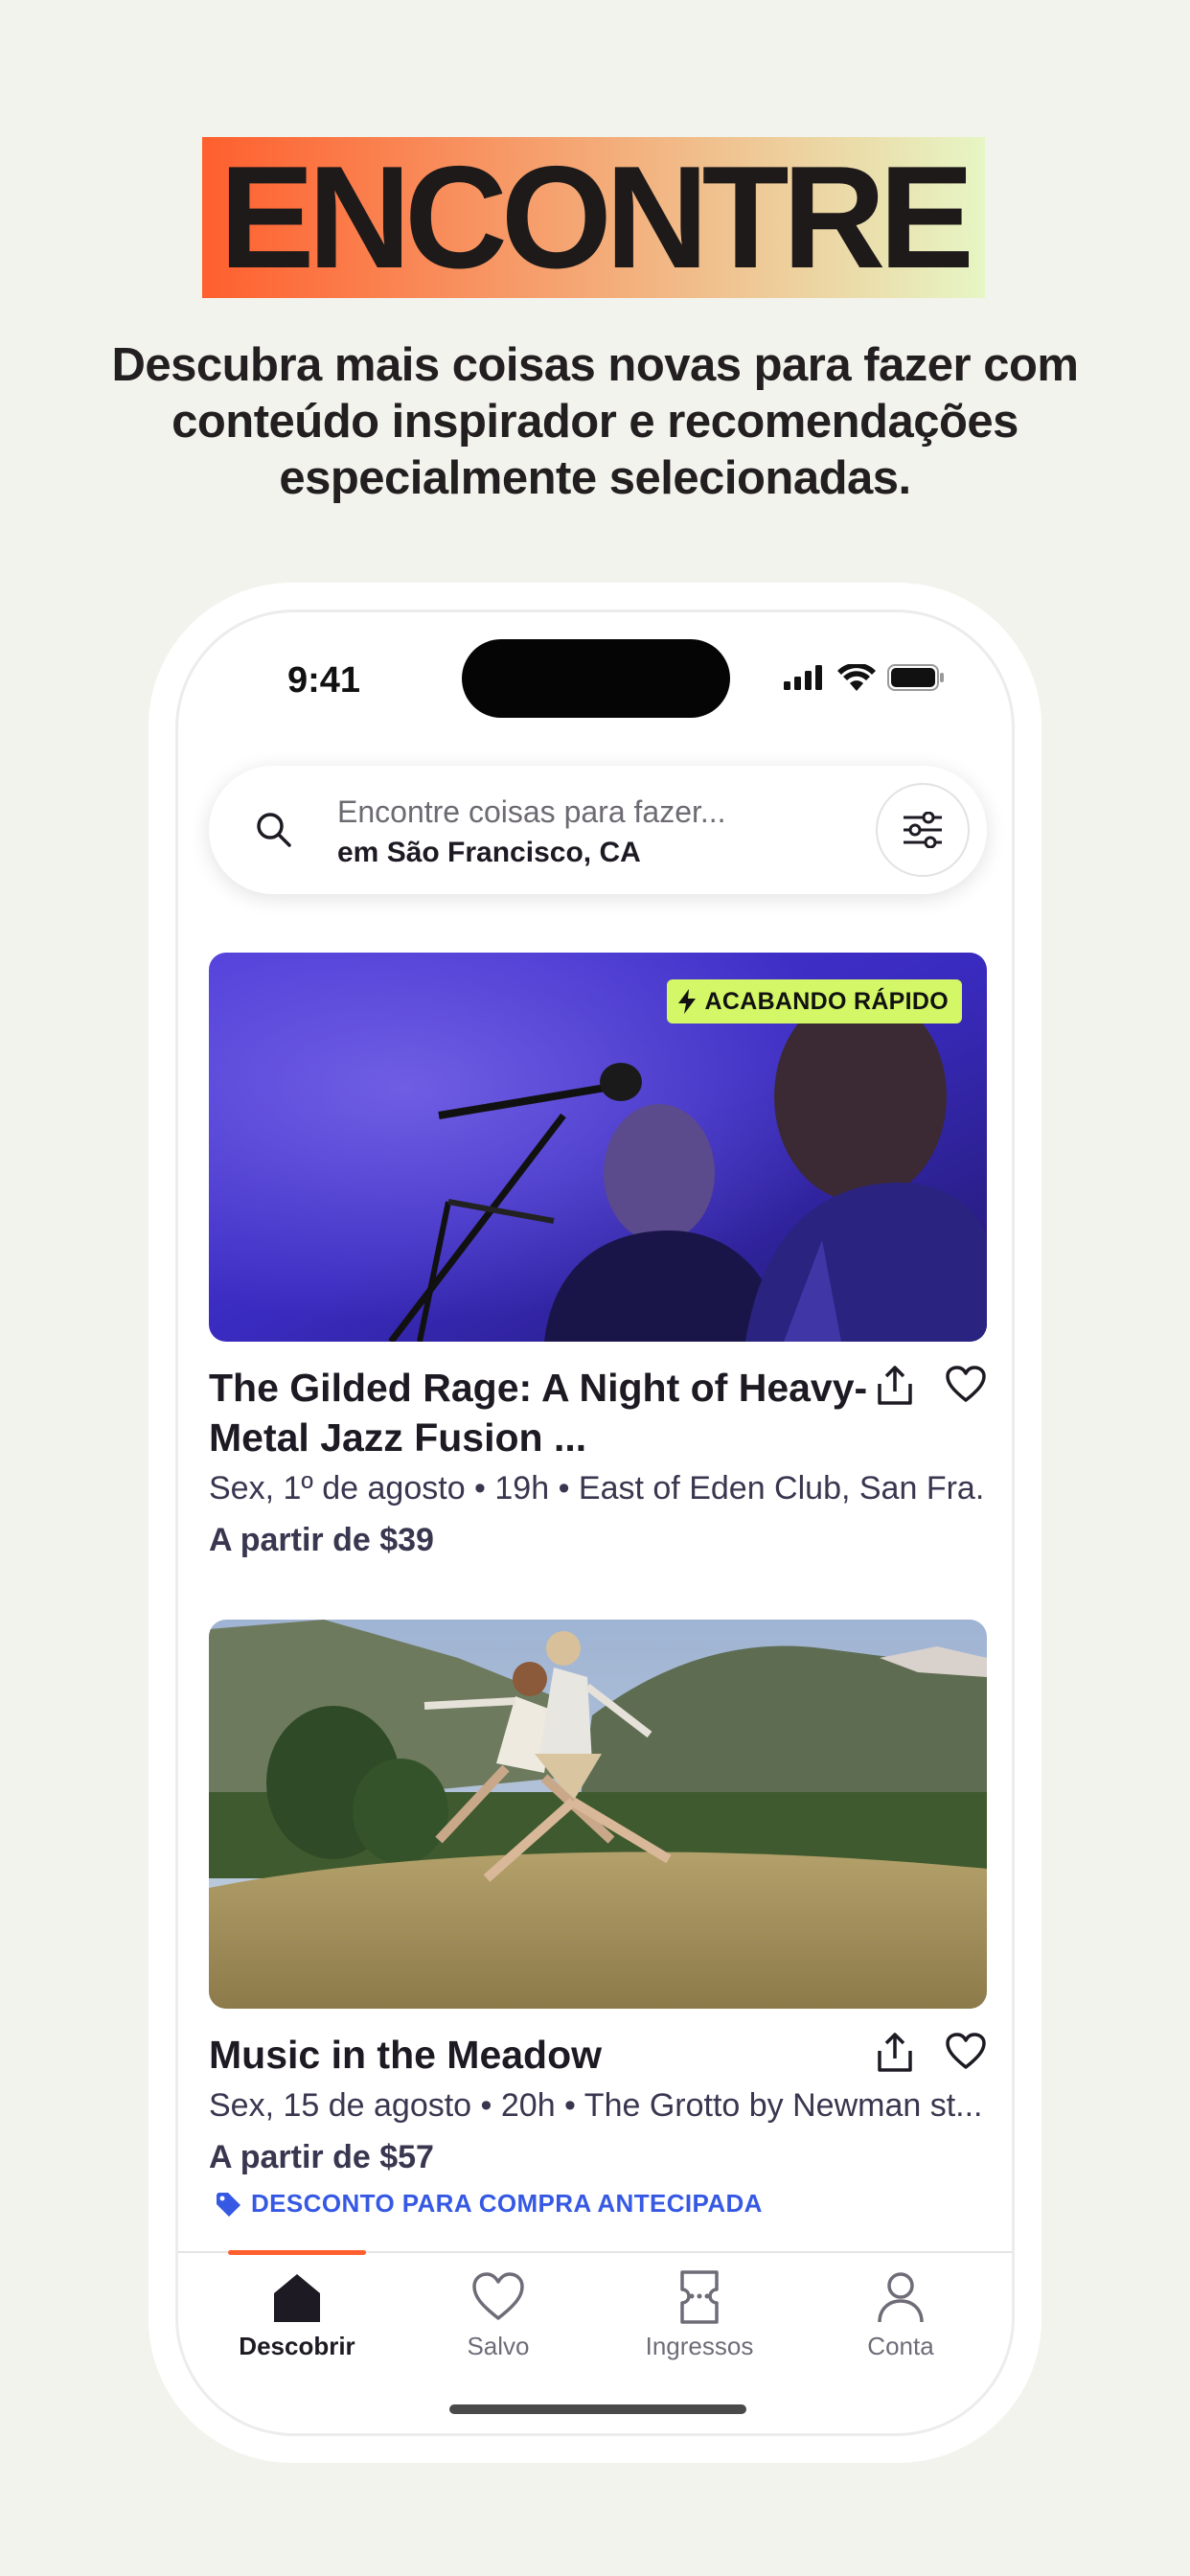 This screenshot has height=2576, width=1190. What do you see at coordinates (274, 830) in the screenshot?
I see `search-icon` at bounding box center [274, 830].